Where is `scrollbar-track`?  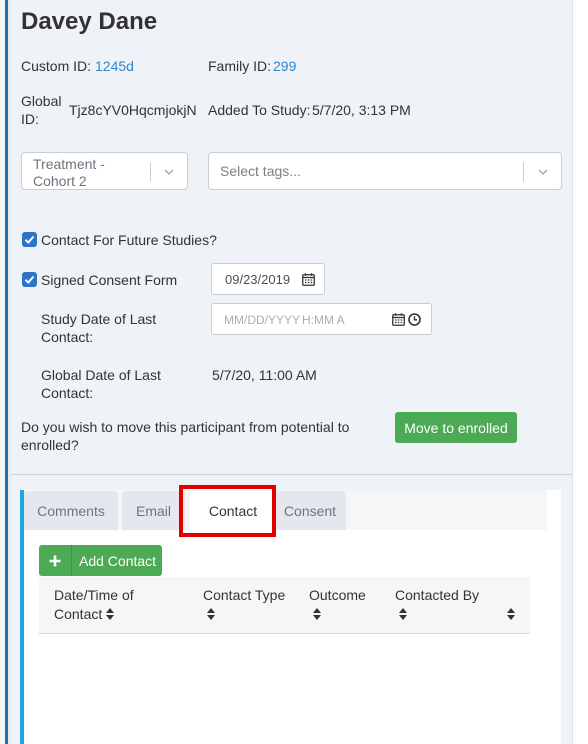
scrollbar-track is located at coordinates (580, 372).